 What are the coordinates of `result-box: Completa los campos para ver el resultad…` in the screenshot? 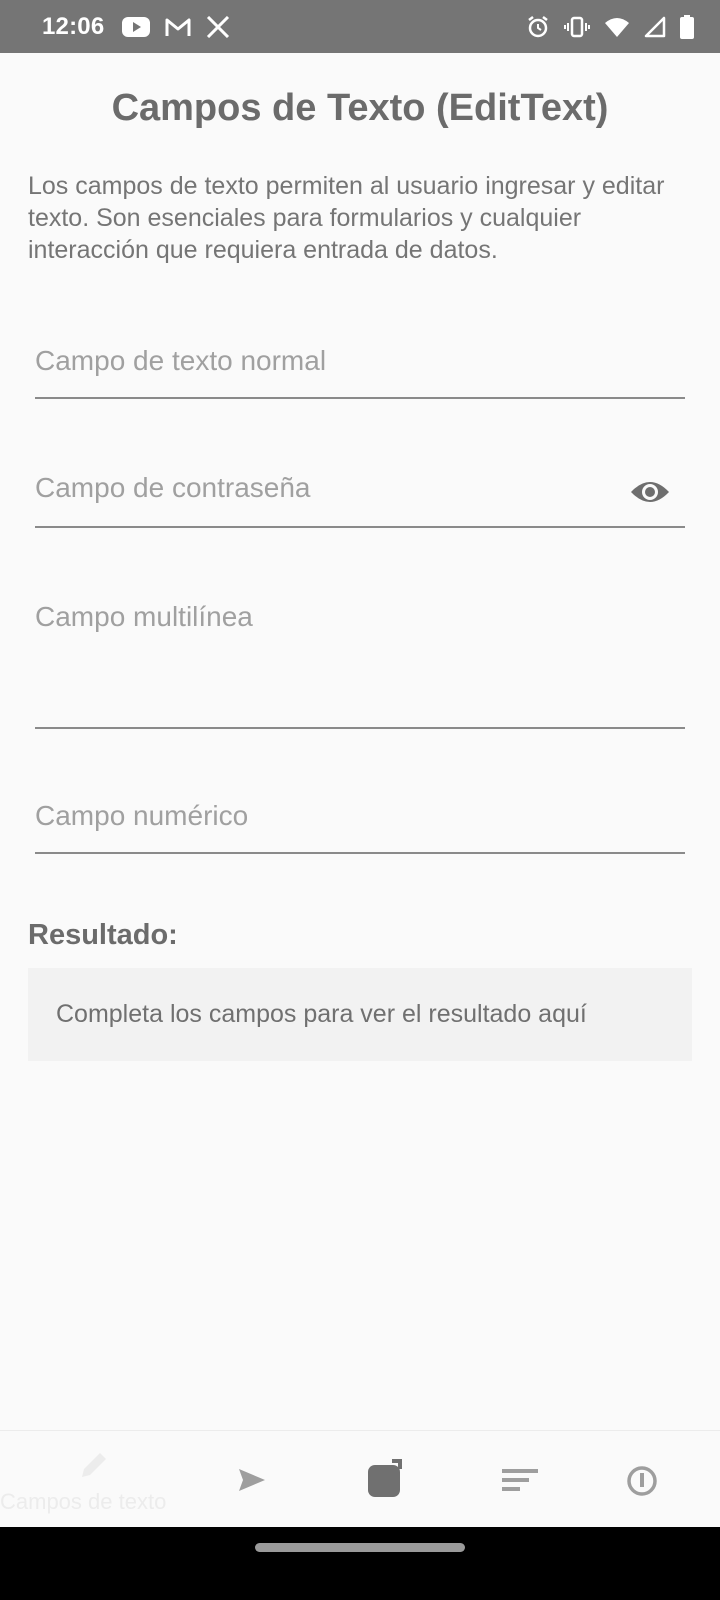 It's located at (360, 1014).